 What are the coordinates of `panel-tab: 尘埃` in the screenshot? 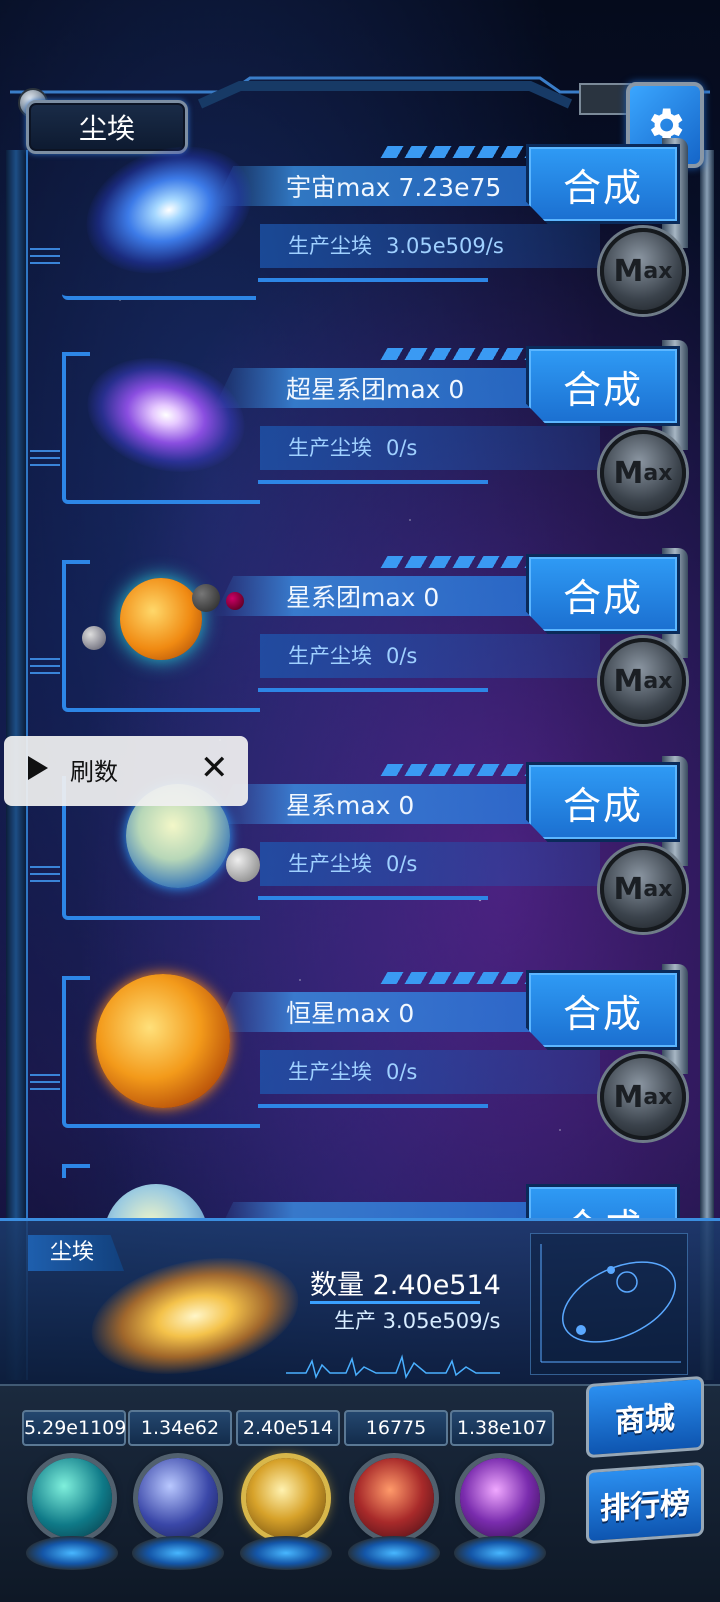 It's located at (76, 1253).